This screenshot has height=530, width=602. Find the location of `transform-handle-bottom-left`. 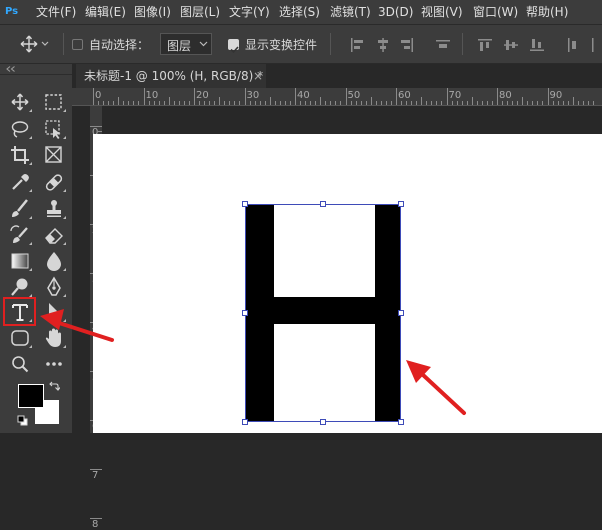

transform-handle-bottom-left is located at coordinates (245, 422).